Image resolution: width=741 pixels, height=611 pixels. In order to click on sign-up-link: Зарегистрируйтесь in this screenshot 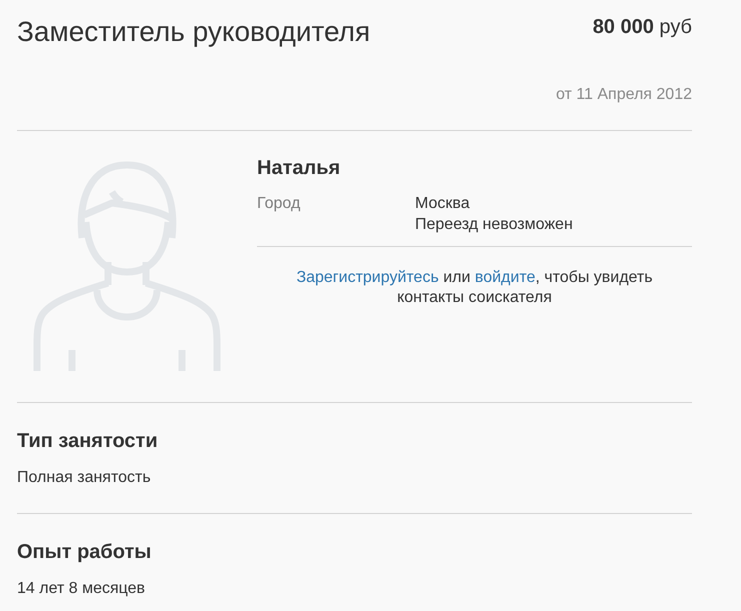, I will do `click(367, 277)`.